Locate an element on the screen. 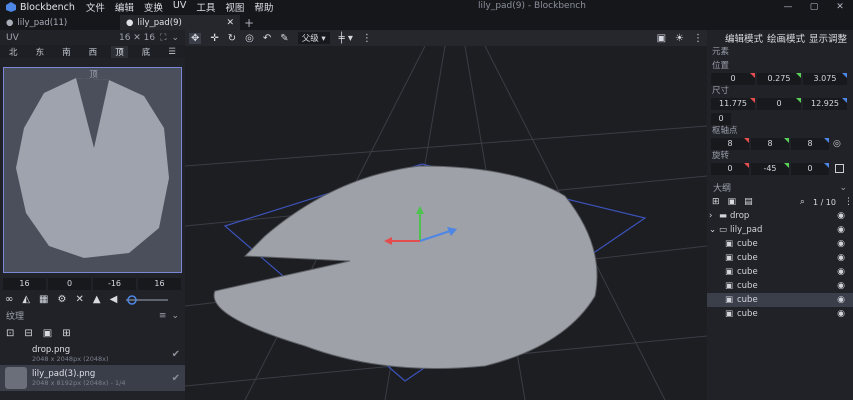 Image resolution: width=853 pixels, height=400 pixels. rotation-y-input: -45 is located at coordinates (770, 168).